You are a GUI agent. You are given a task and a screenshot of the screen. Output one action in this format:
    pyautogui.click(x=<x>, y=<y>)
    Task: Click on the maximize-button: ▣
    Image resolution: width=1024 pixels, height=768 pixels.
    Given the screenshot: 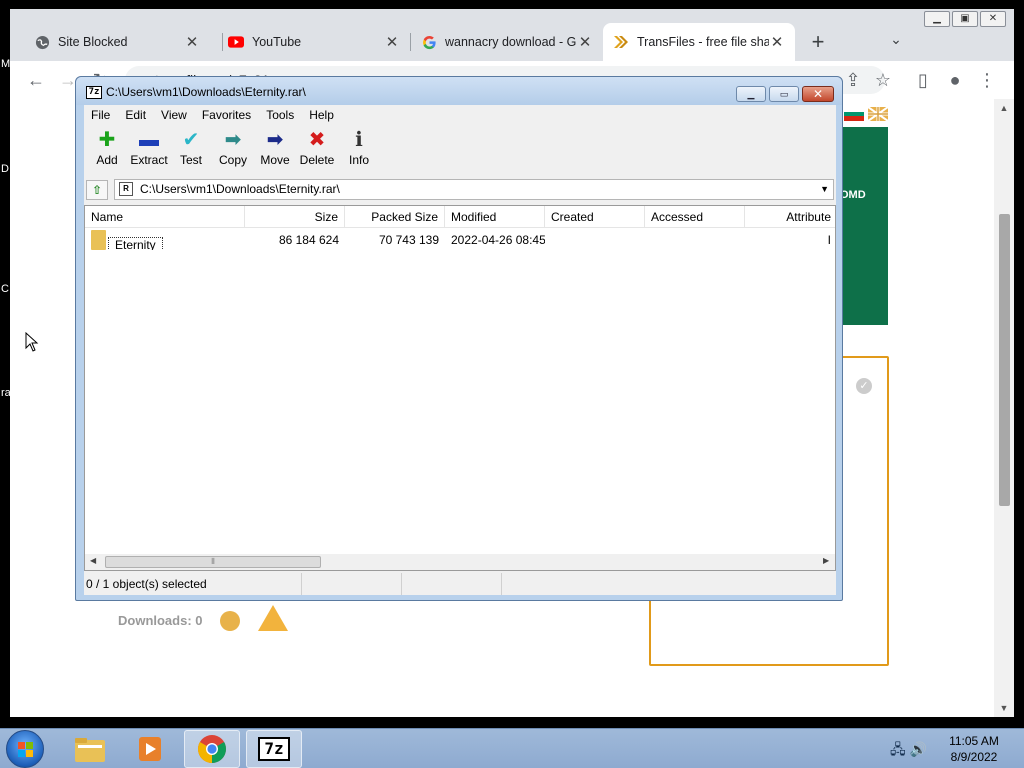 What is the action you would take?
    pyautogui.click(x=965, y=19)
    